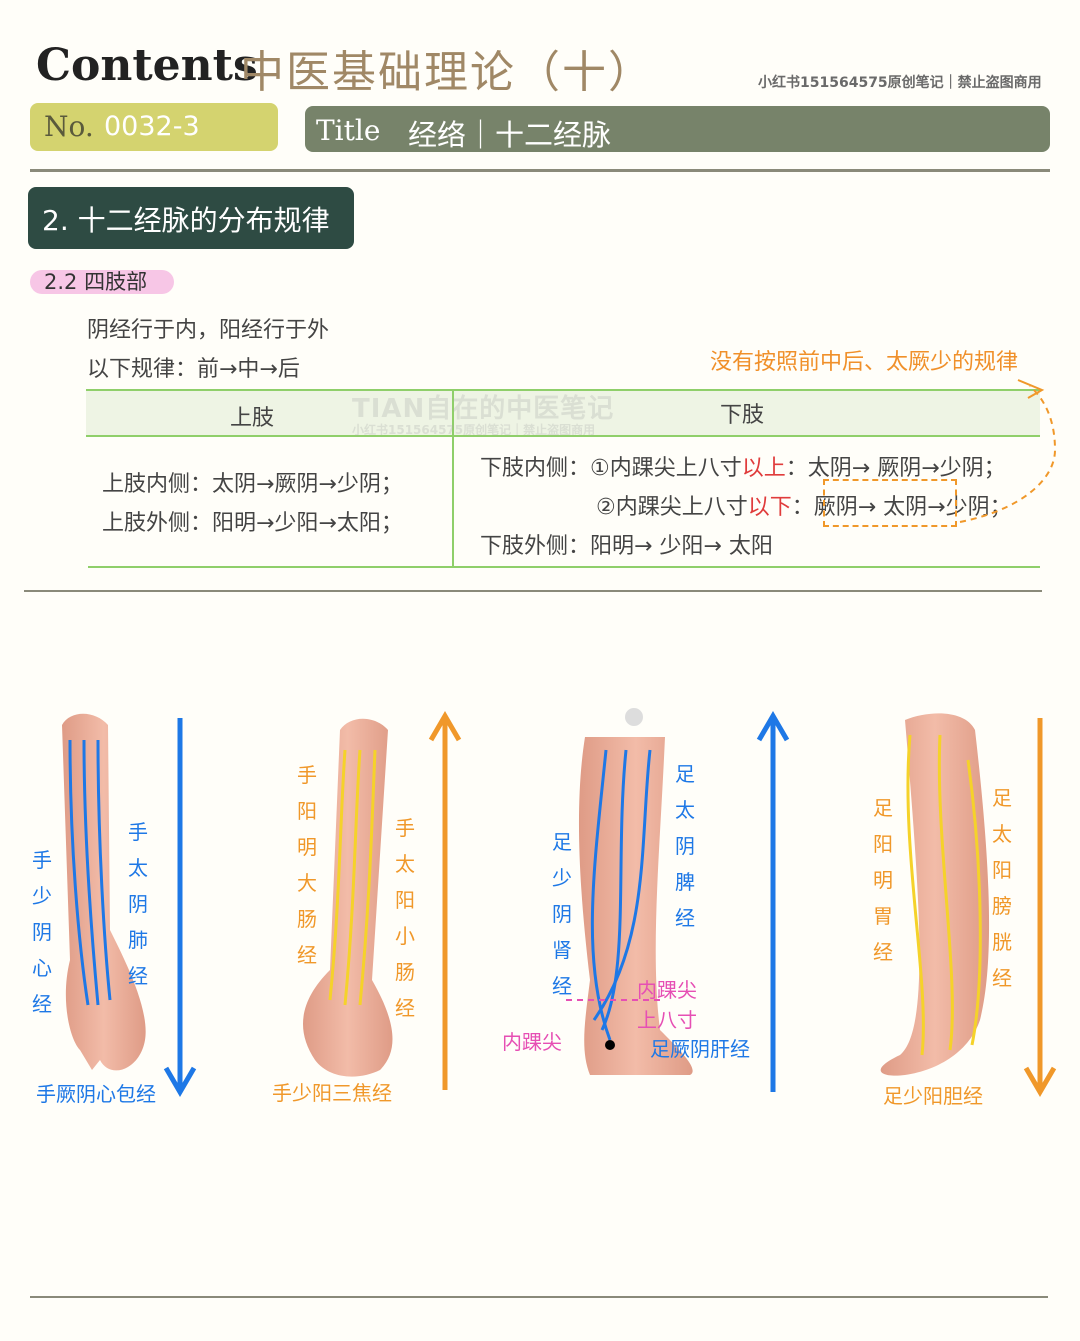 This screenshot has width=1080, height=1341. Describe the element at coordinates (562, 914) in the screenshot. I see `label-leg1-left: 足少阴肾经` at that location.